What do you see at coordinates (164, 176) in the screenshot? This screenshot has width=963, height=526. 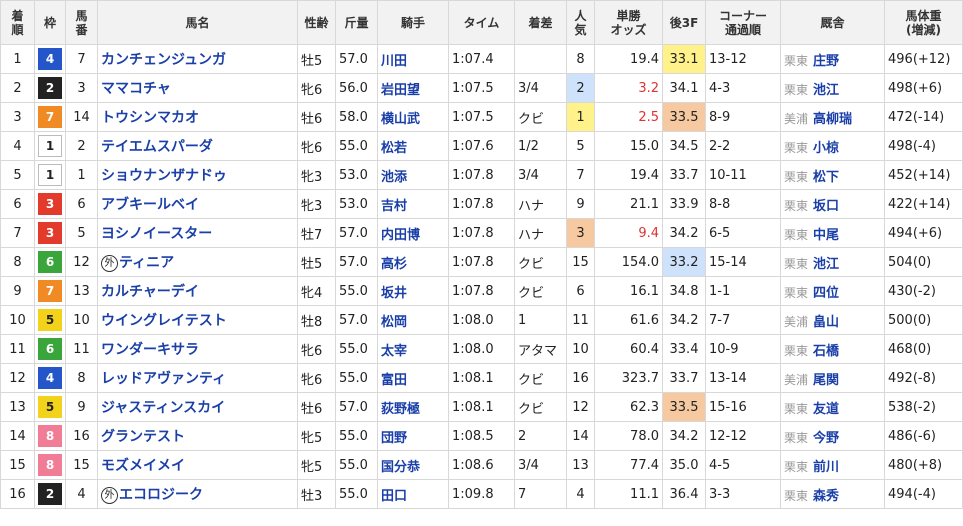 I see `horse-name-link: ショウナンザナドゥ` at bounding box center [164, 176].